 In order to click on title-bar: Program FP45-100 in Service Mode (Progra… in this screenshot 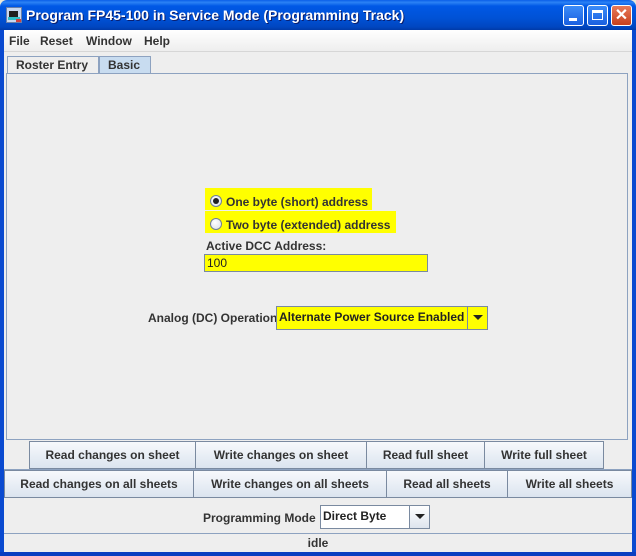, I will do `click(318, 15)`.